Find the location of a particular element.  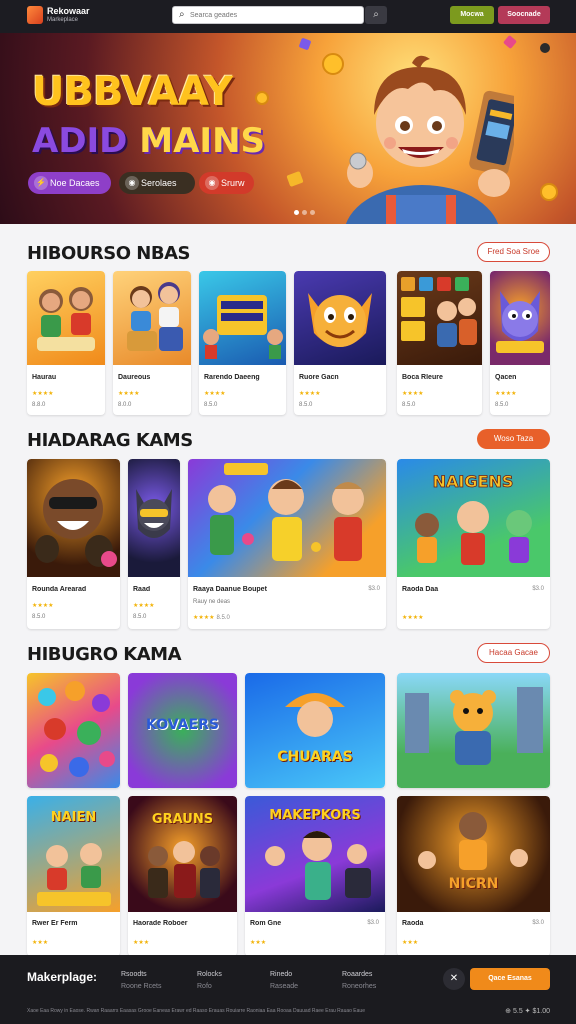

game-card: GRAUNS Haorade Roboer ★★★ is located at coordinates (182, 876).